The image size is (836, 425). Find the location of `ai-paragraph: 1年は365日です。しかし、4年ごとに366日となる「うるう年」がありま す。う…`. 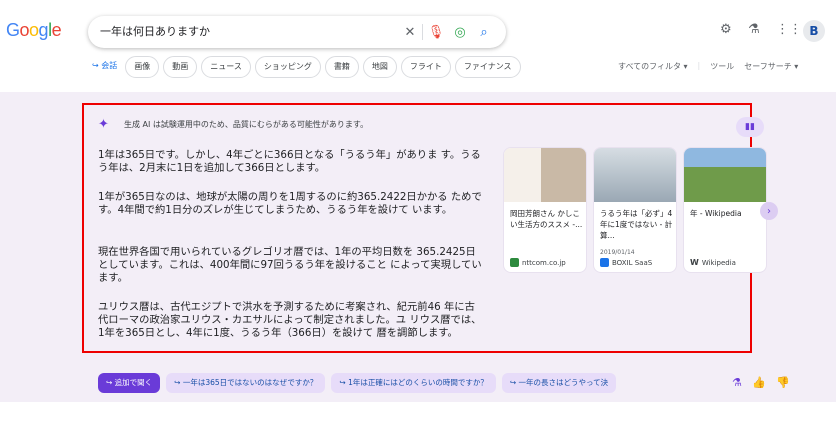

ai-paragraph: 1年は365日です。しかし、4年ごとに366日となる「うるう年」がありま す。う… is located at coordinates (289, 161).